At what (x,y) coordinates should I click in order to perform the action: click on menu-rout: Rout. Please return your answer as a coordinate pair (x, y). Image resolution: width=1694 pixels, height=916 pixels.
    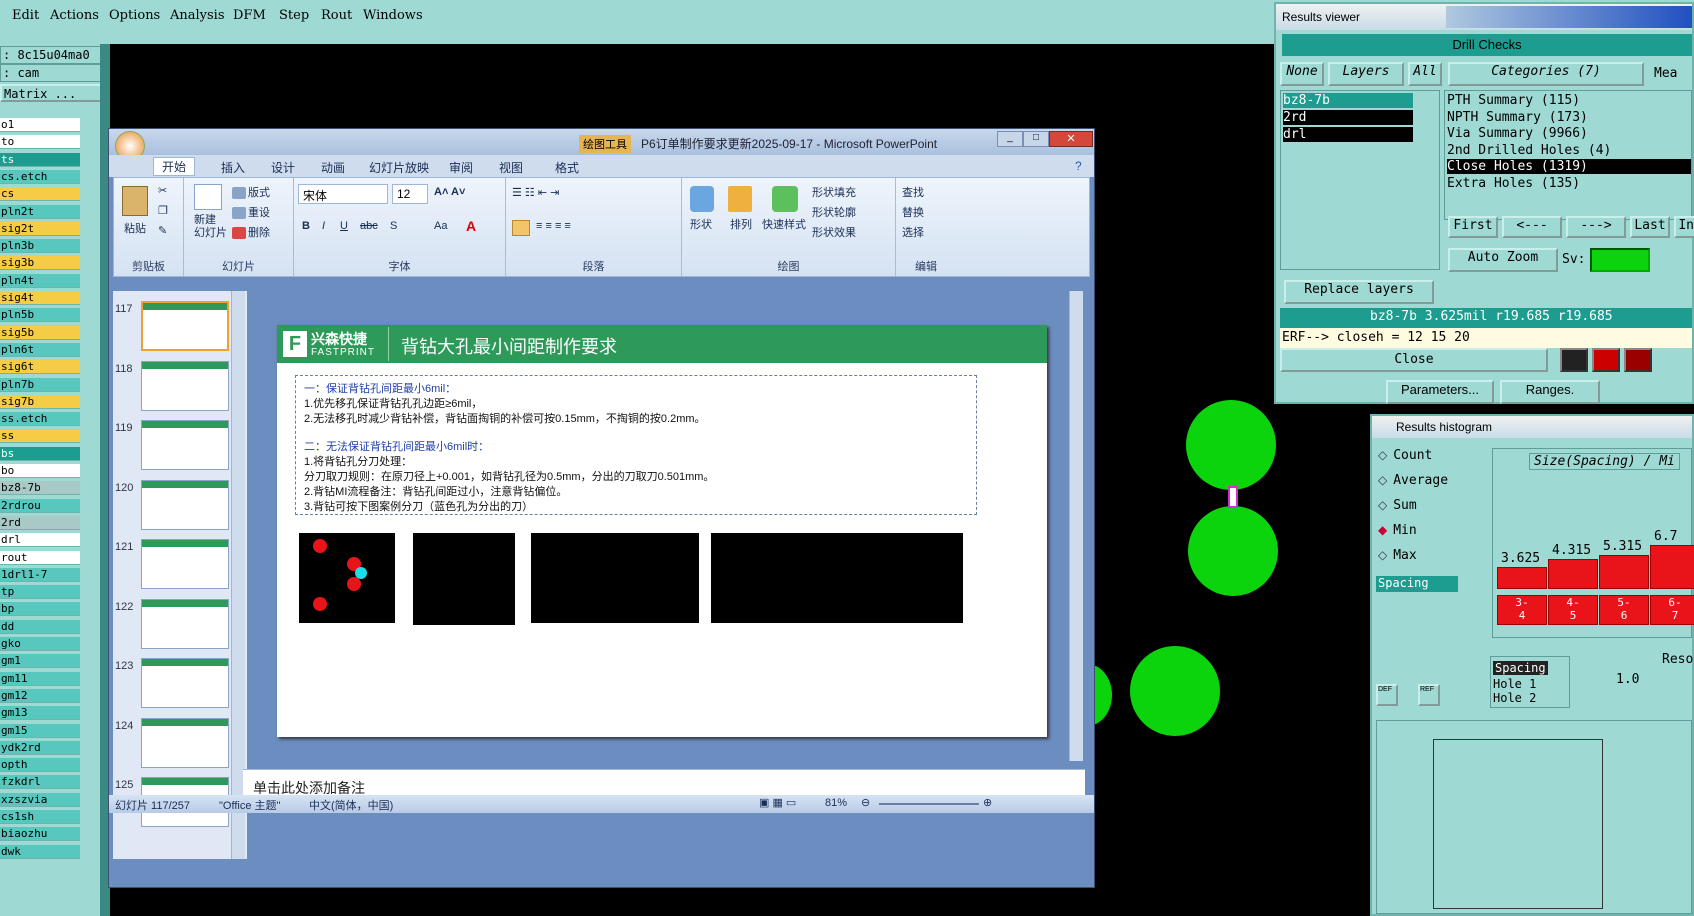
    Looking at the image, I should click on (336, 15).